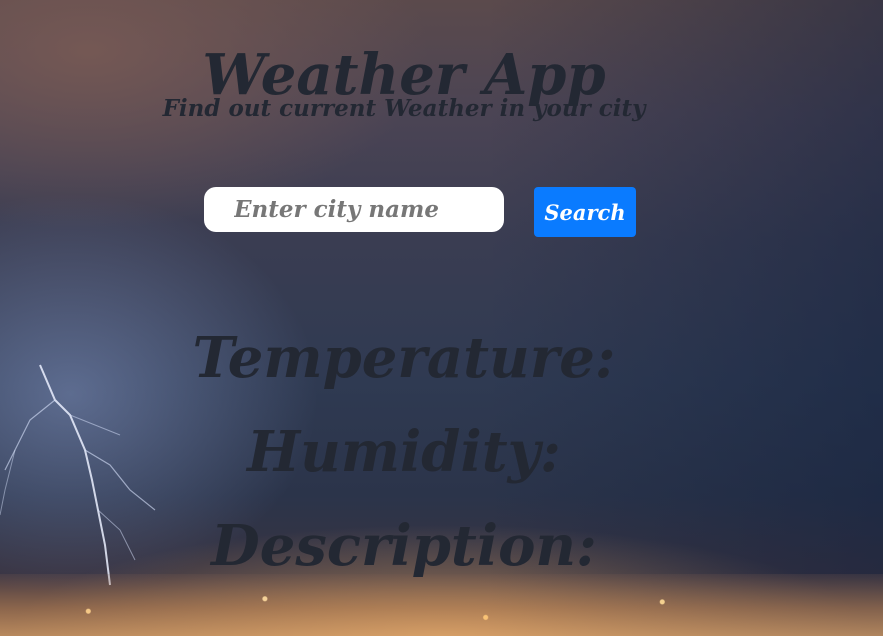  Describe the element at coordinates (585, 212) in the screenshot. I see `search-button: Search` at that location.